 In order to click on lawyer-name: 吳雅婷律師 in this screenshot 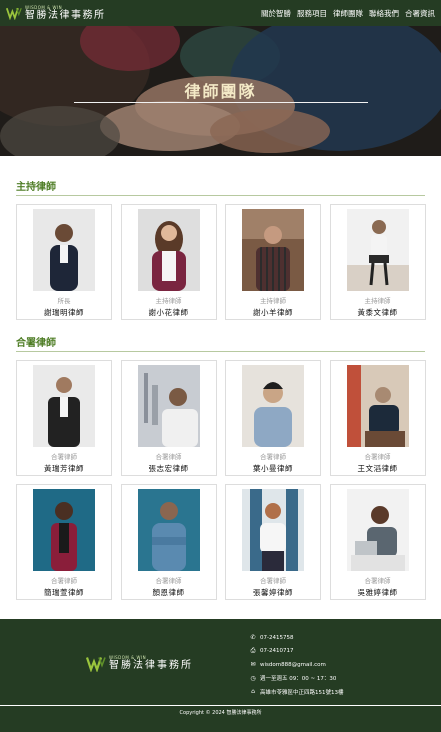, I will do `click(377, 592)`.